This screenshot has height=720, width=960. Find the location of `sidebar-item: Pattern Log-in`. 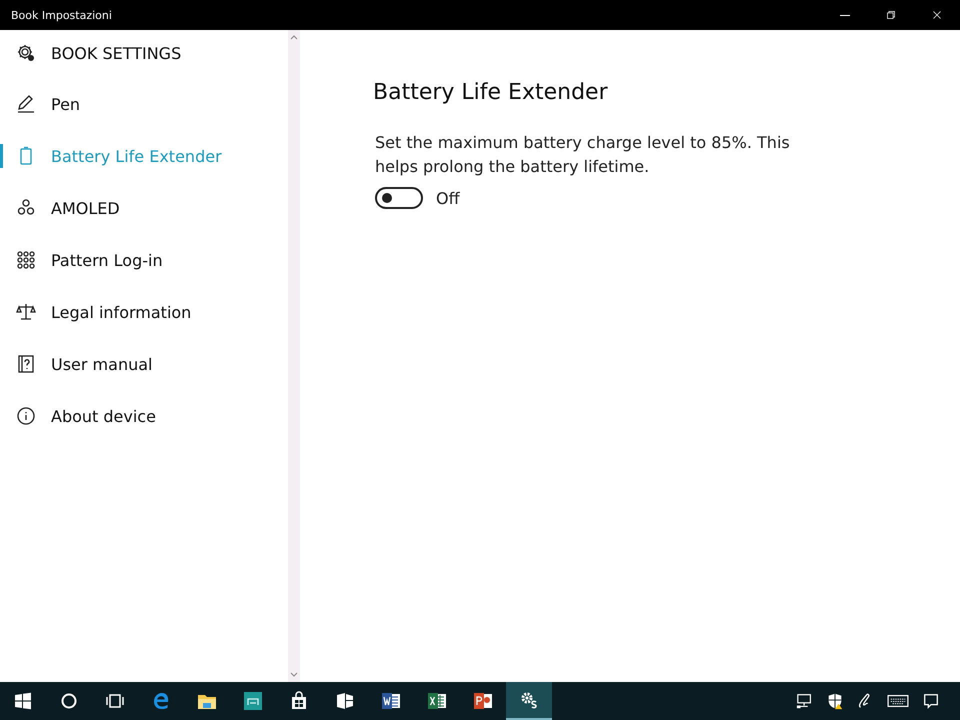

sidebar-item: Pattern Log-in is located at coordinates (144, 260).